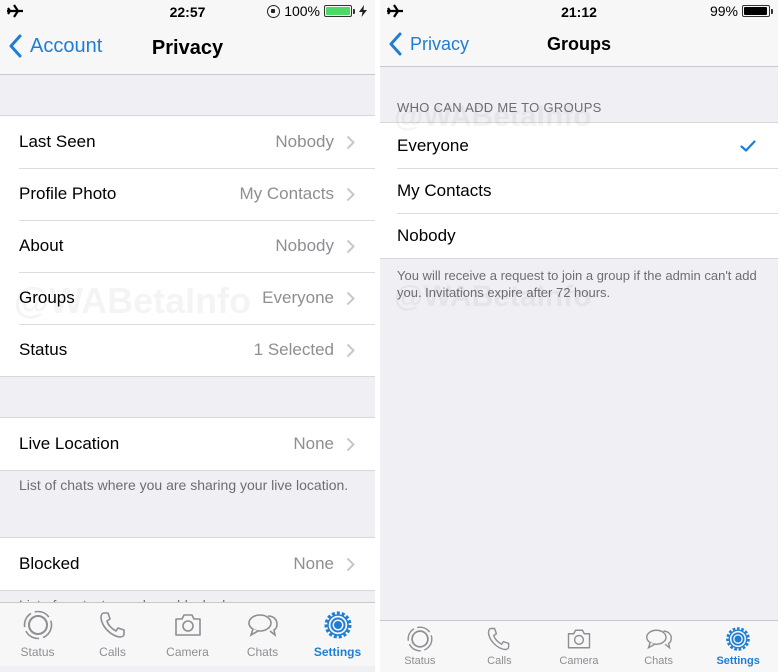 This screenshot has height=672, width=782. What do you see at coordinates (286, 193) in the screenshot?
I see `row-value: My Contacts` at bounding box center [286, 193].